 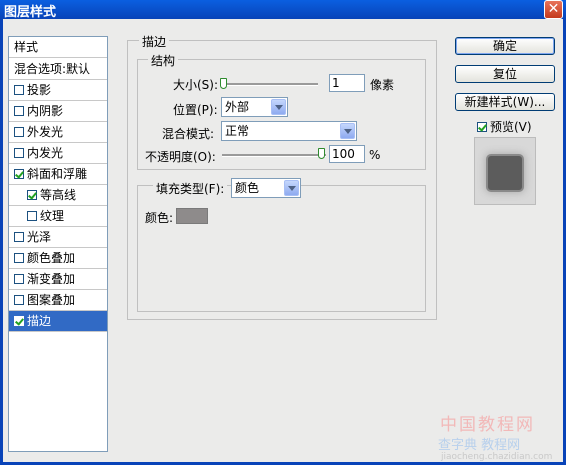 I want to click on blend-mode-value: 正常, so click(x=237, y=131).